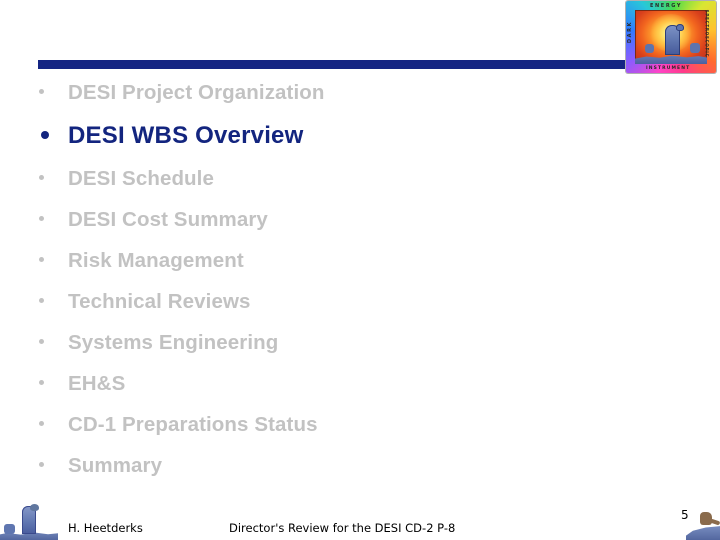 This screenshot has width=720, height=540. I want to click on outline-item: EH&S, so click(320, 383).